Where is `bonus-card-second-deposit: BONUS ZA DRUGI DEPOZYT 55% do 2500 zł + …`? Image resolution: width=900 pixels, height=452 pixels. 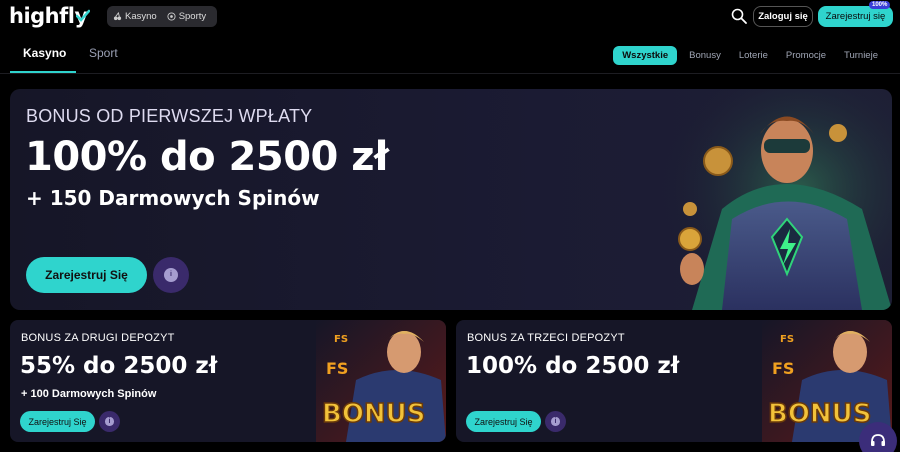
bonus-card-second-deposit: BONUS ZA DRUGI DEPOZYT 55% do 2500 zł + … is located at coordinates (228, 381).